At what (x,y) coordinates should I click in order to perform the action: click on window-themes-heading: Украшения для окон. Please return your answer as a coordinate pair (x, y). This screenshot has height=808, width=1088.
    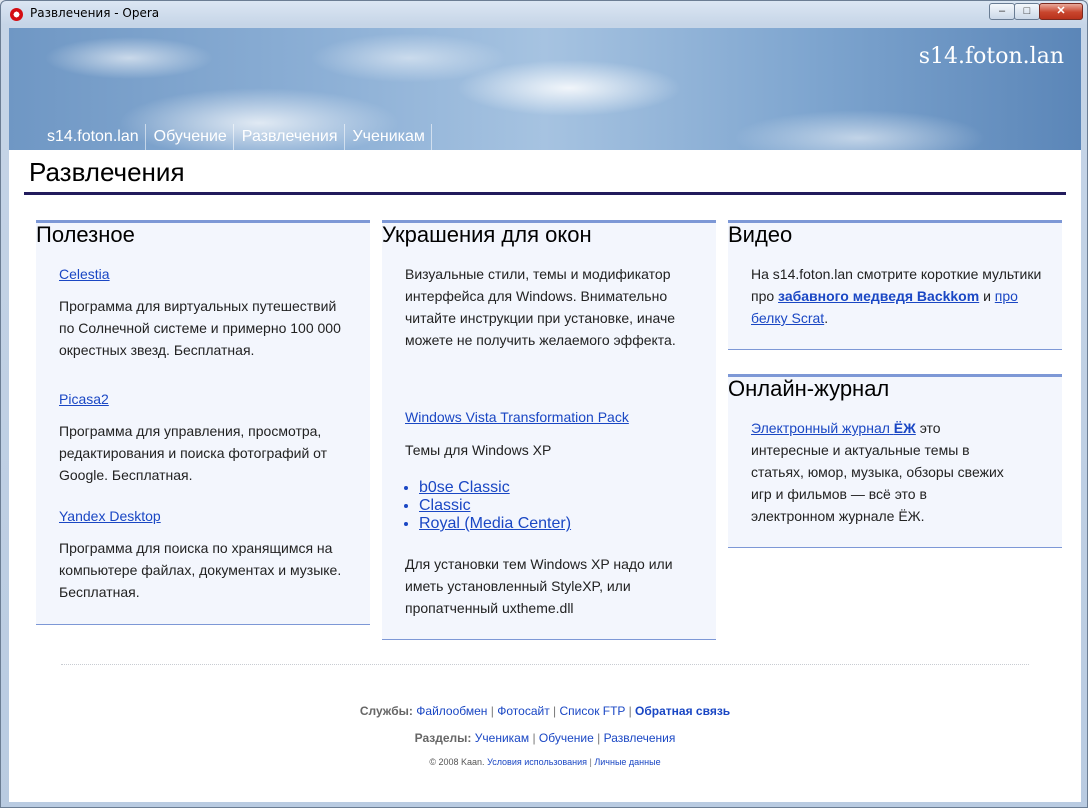
    Looking at the image, I should click on (487, 234).